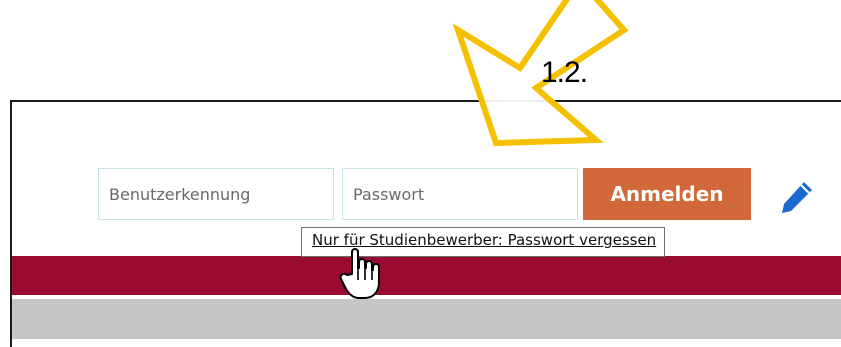  Describe the element at coordinates (460, 194) in the screenshot. I see `password-input` at that location.